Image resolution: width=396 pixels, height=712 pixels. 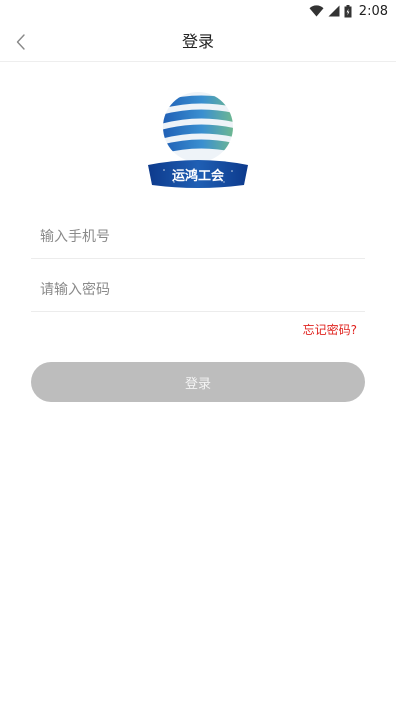 I want to click on signal-icon, so click(x=334, y=11).